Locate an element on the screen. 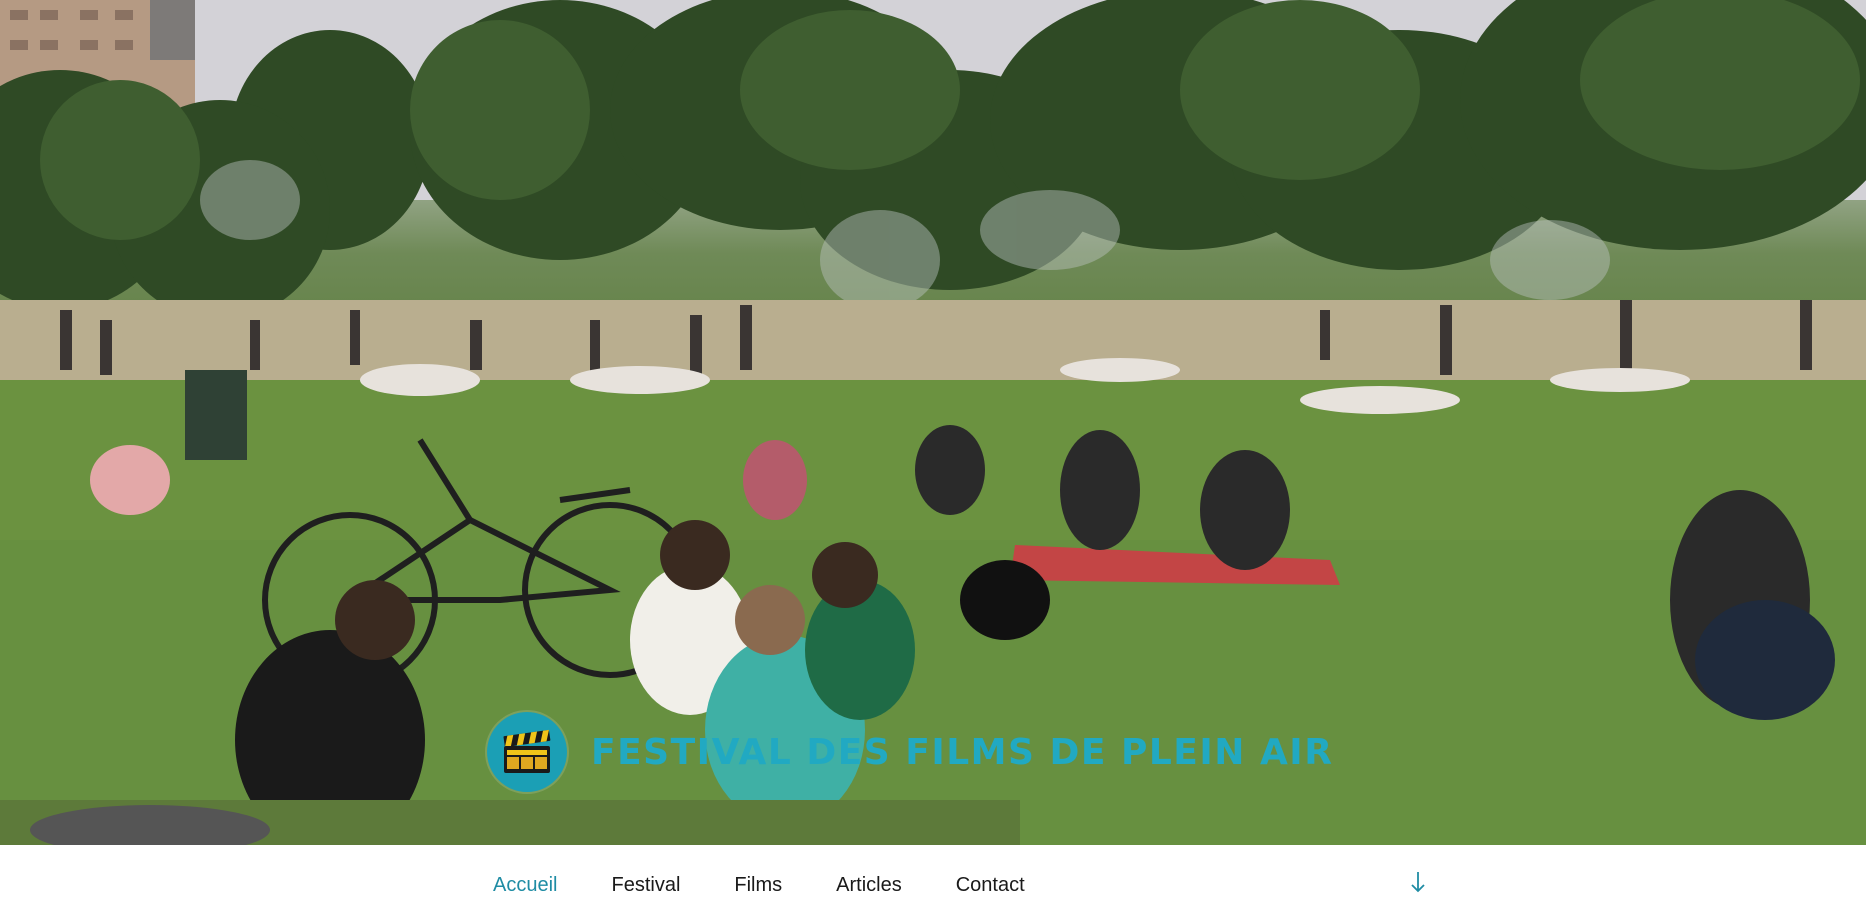  site-branding: FESTIVAL DES FILMS DE PLEIN AIR is located at coordinates (910, 752).